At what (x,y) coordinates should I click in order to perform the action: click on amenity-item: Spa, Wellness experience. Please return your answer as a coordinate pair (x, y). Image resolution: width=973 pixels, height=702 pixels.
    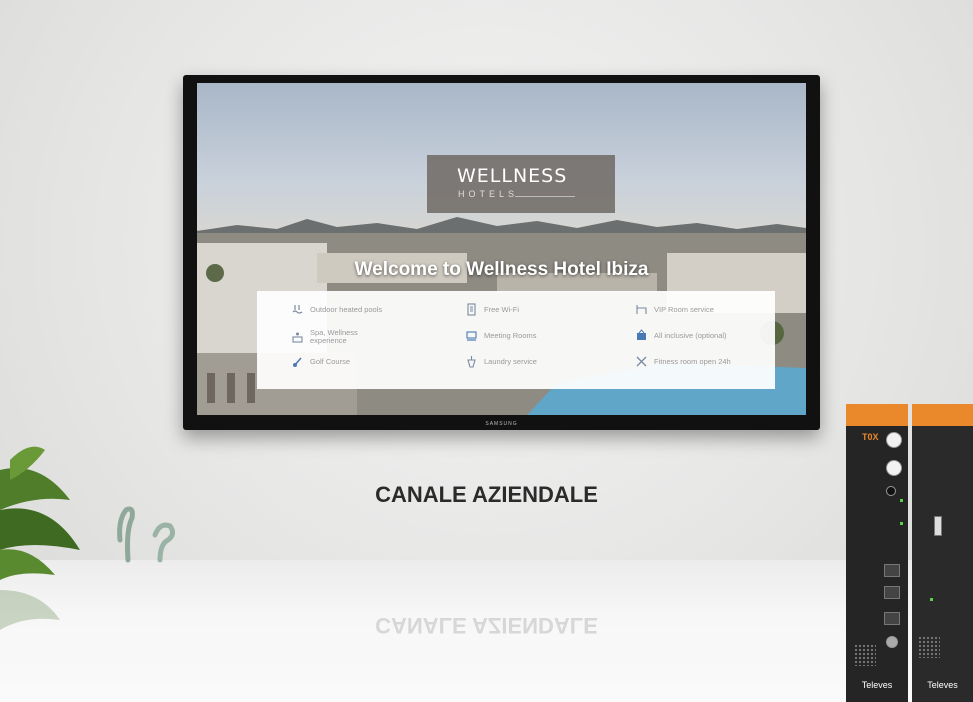
    Looking at the image, I should click on (340, 337).